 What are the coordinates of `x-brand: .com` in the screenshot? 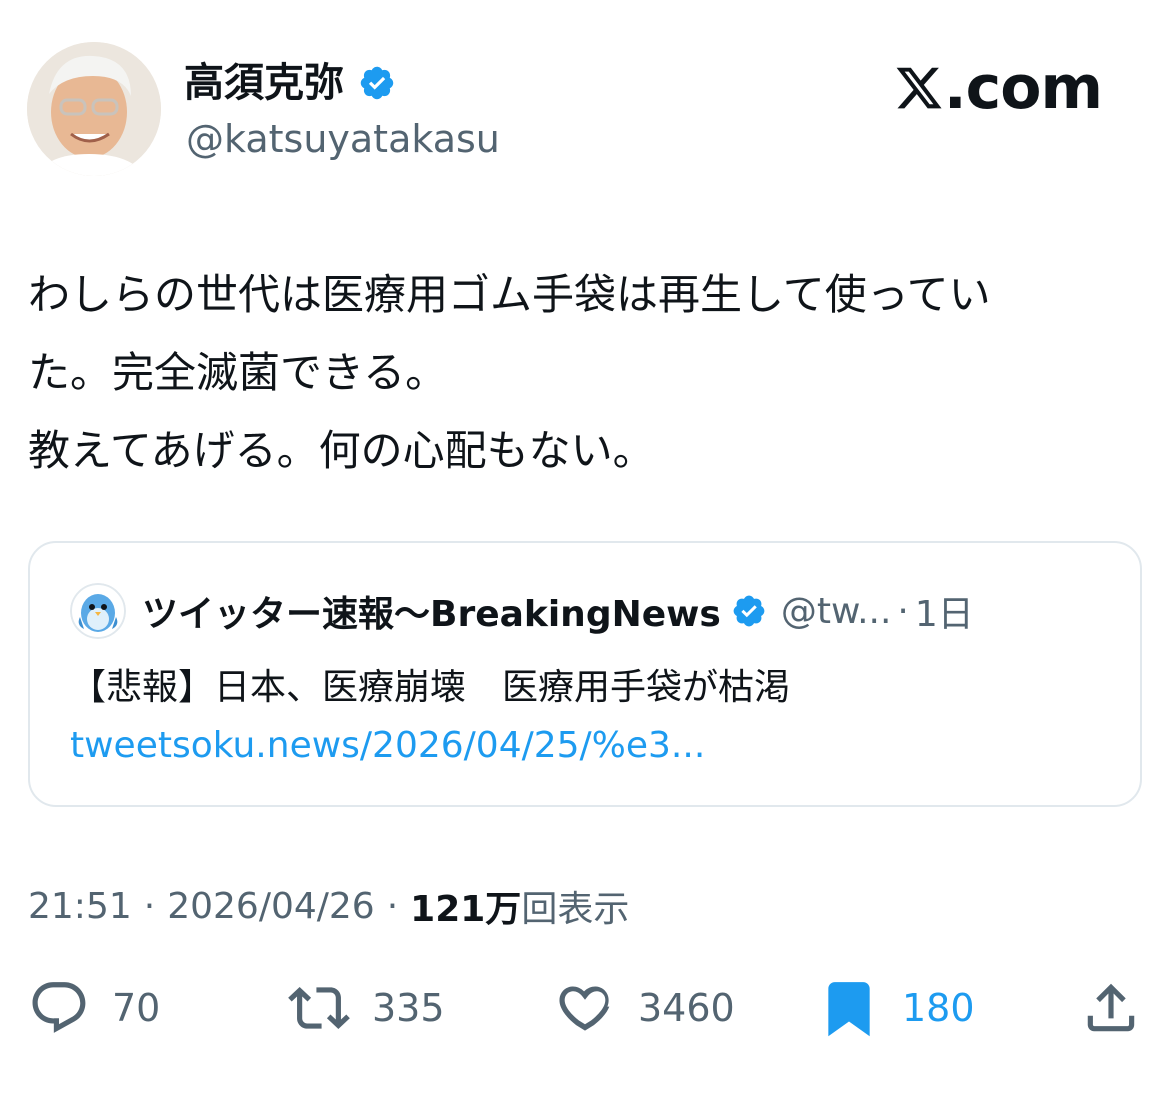 It's located at (998, 88).